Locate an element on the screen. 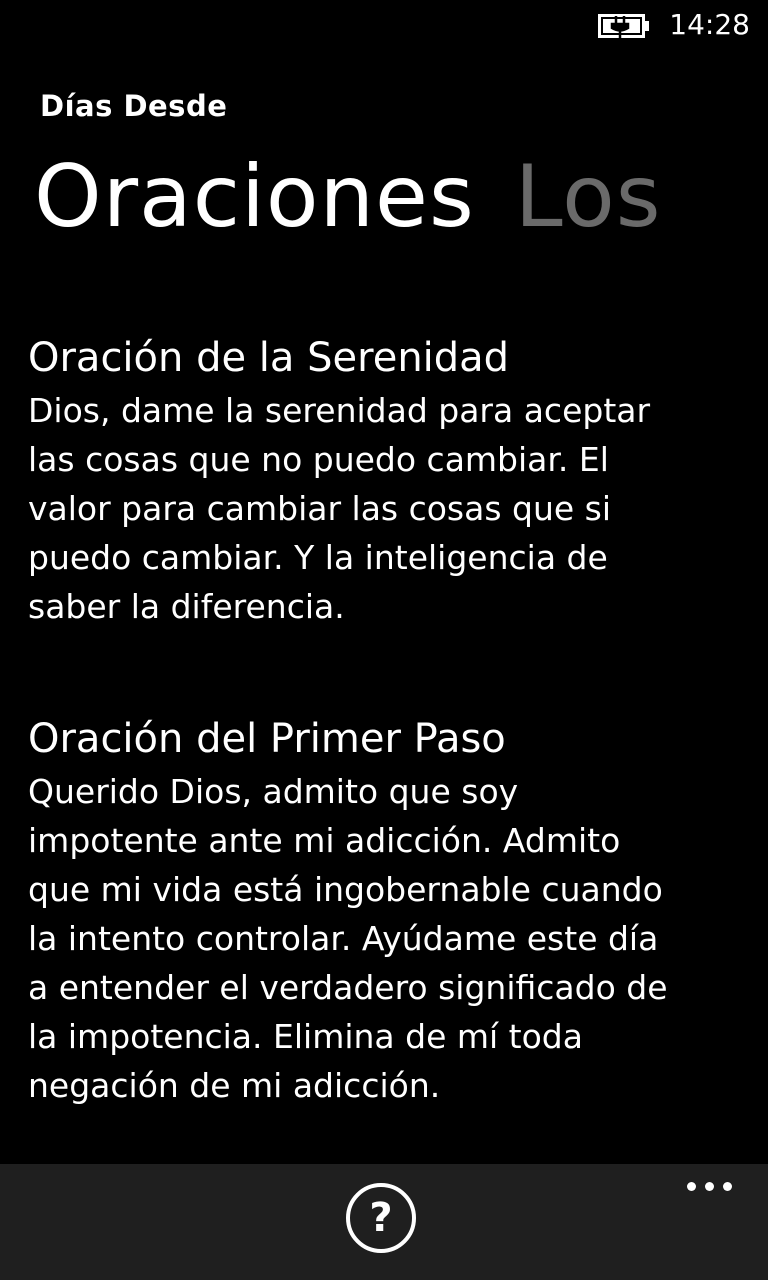  prayer-line: Querido Dios, admito que soy is located at coordinates (273, 791).